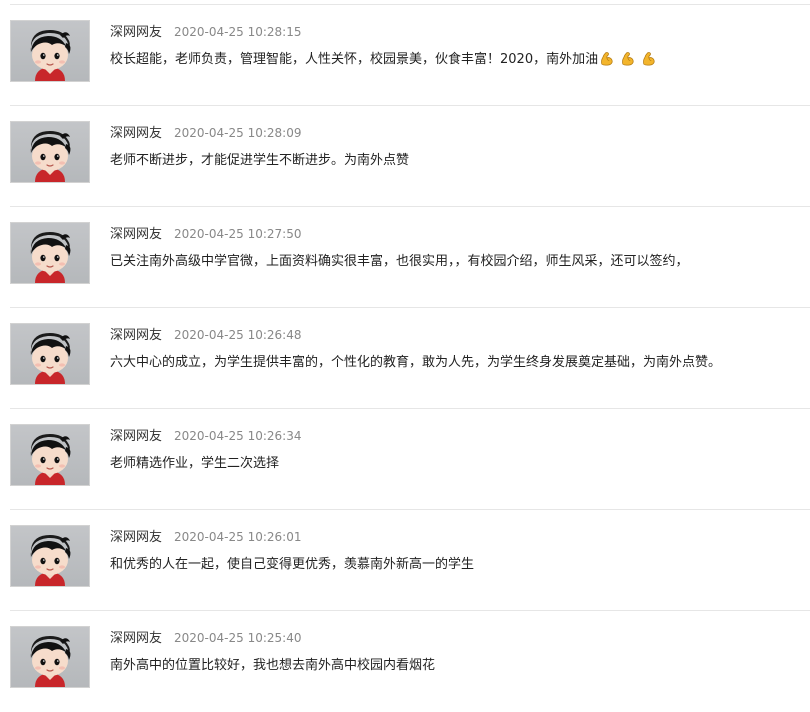  I want to click on comment-meta: 深网网友 2020-04-25 10:25:40, so click(205, 637).